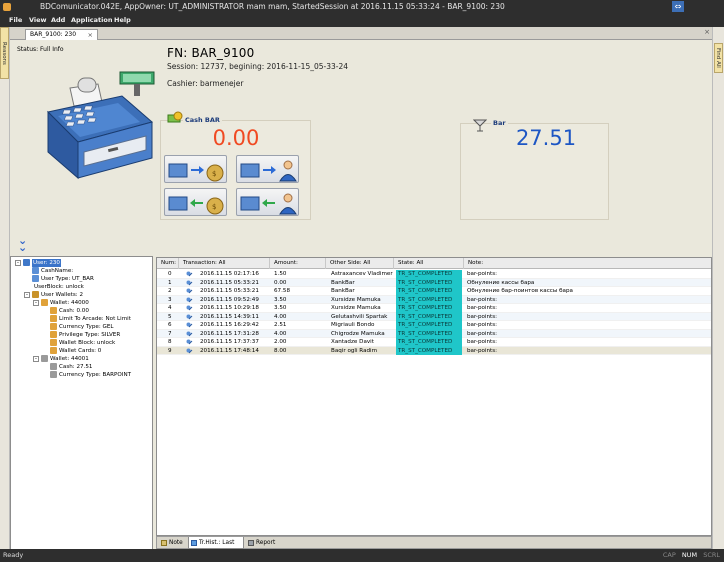 This screenshot has width=724, height=562. I want to click on user-to-cash-button, so click(267, 202).